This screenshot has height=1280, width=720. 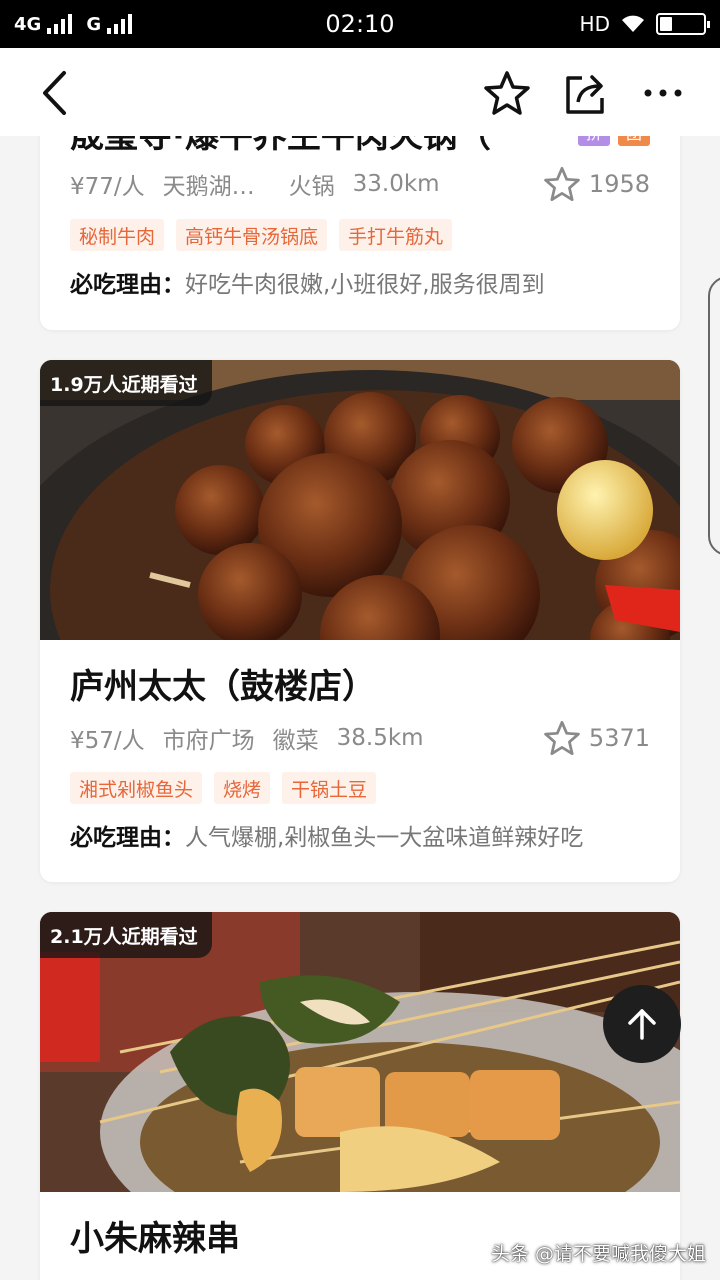 I want to click on network-label-4g: 4G, so click(x=28, y=24).